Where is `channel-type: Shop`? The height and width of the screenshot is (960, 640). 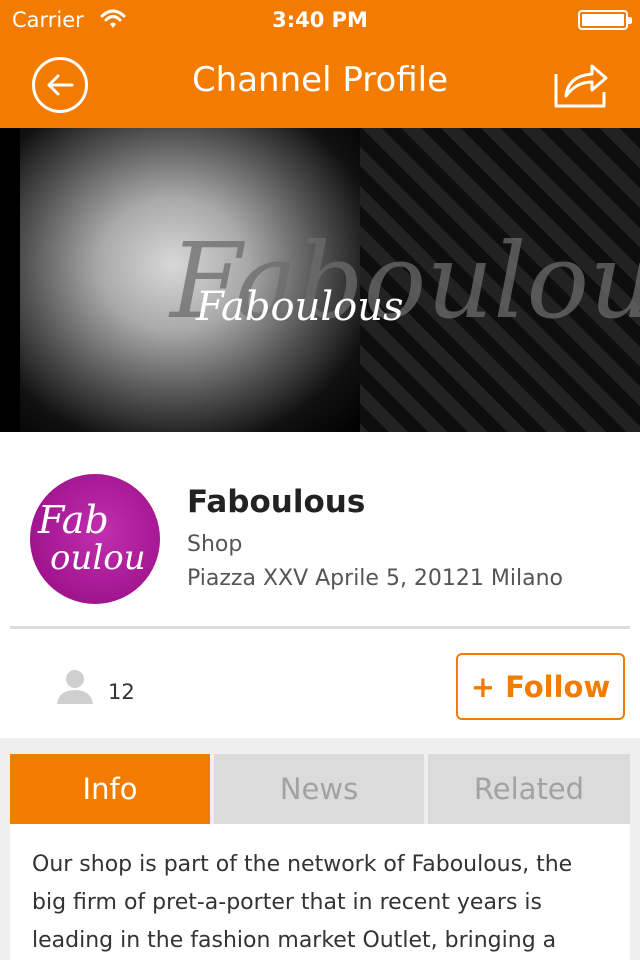 channel-type: Shop is located at coordinates (215, 544).